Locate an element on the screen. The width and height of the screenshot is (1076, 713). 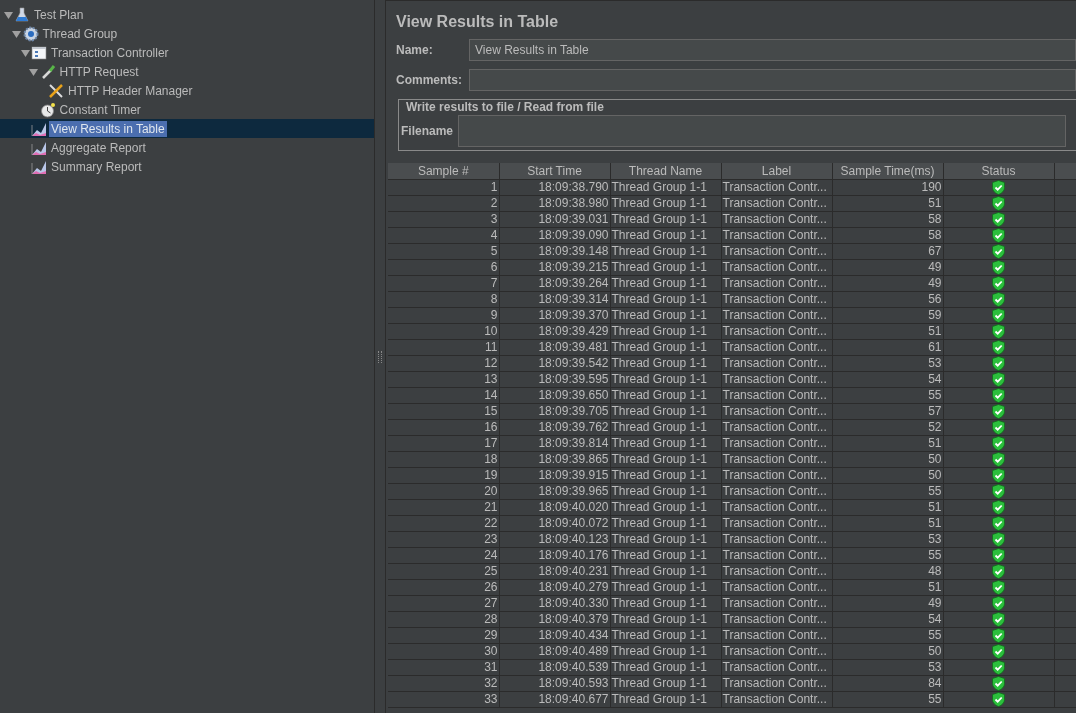
table-cell: 18:09:40.231 is located at coordinates (554, 571).